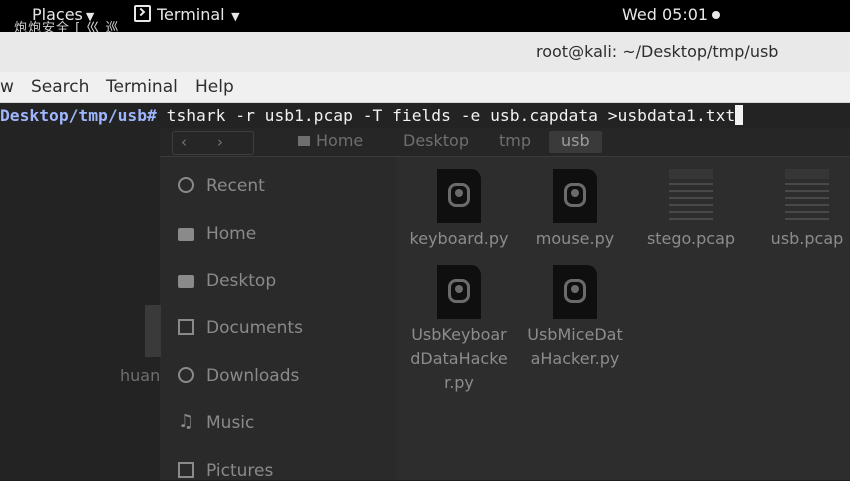  I want to click on download-icon, so click(186, 375).